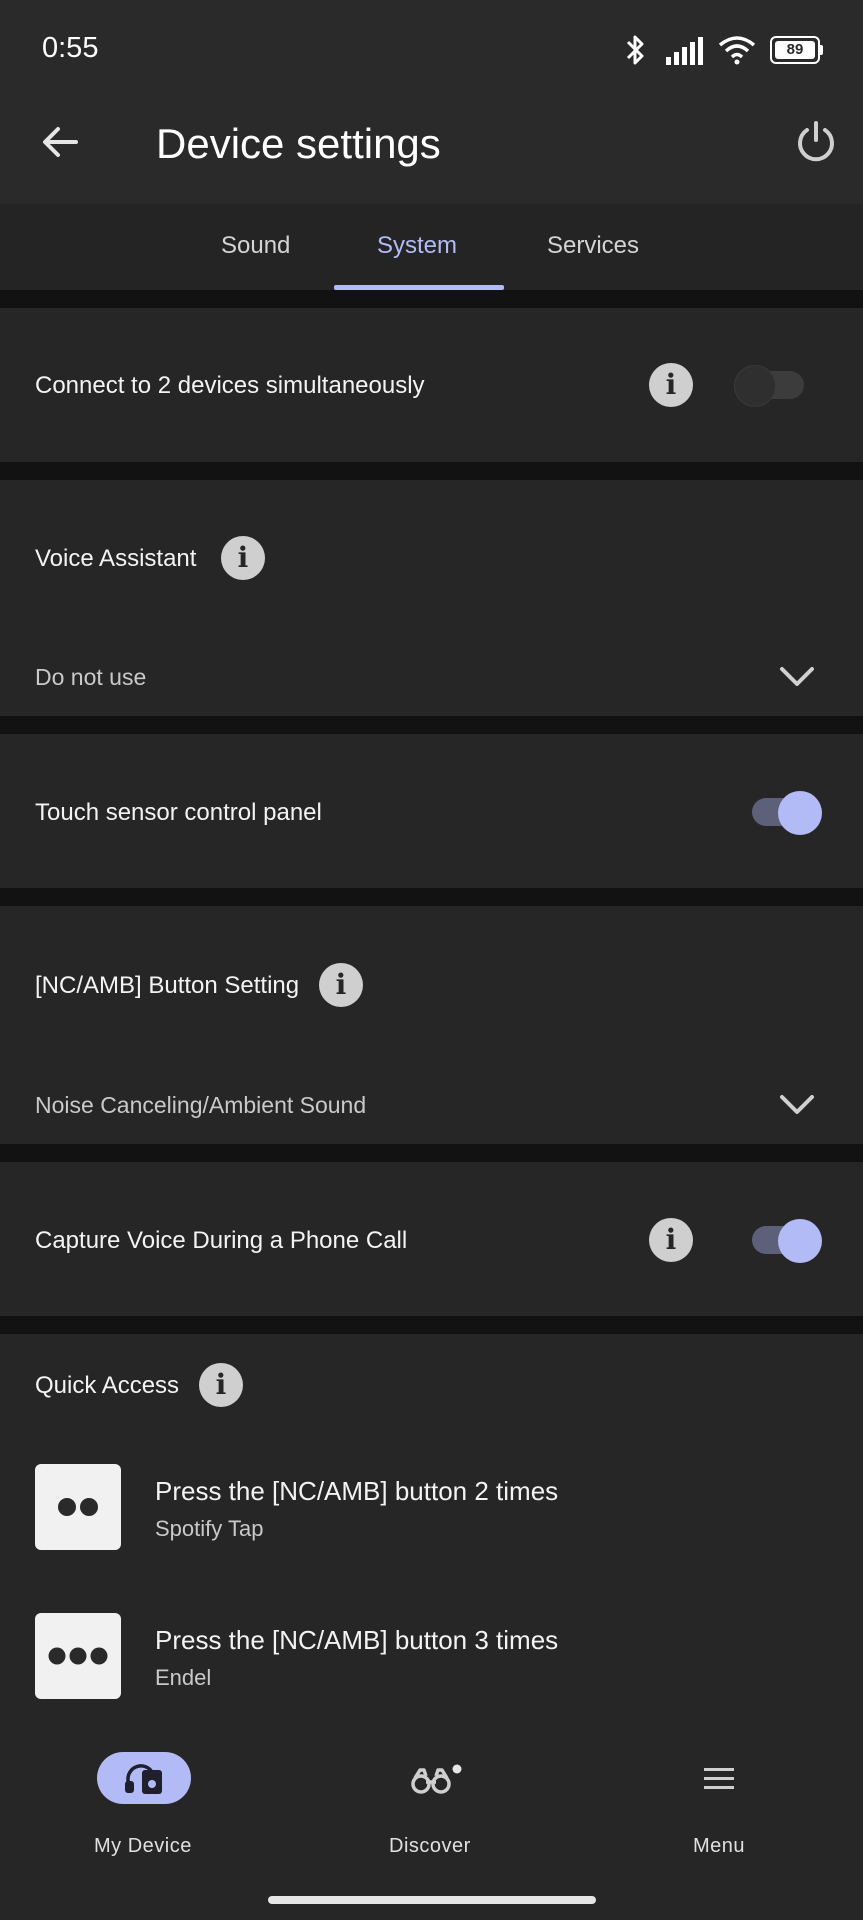  Describe the element at coordinates (178, 812) in the screenshot. I see `touch-sensor-label: Touch sensor control panel` at that location.